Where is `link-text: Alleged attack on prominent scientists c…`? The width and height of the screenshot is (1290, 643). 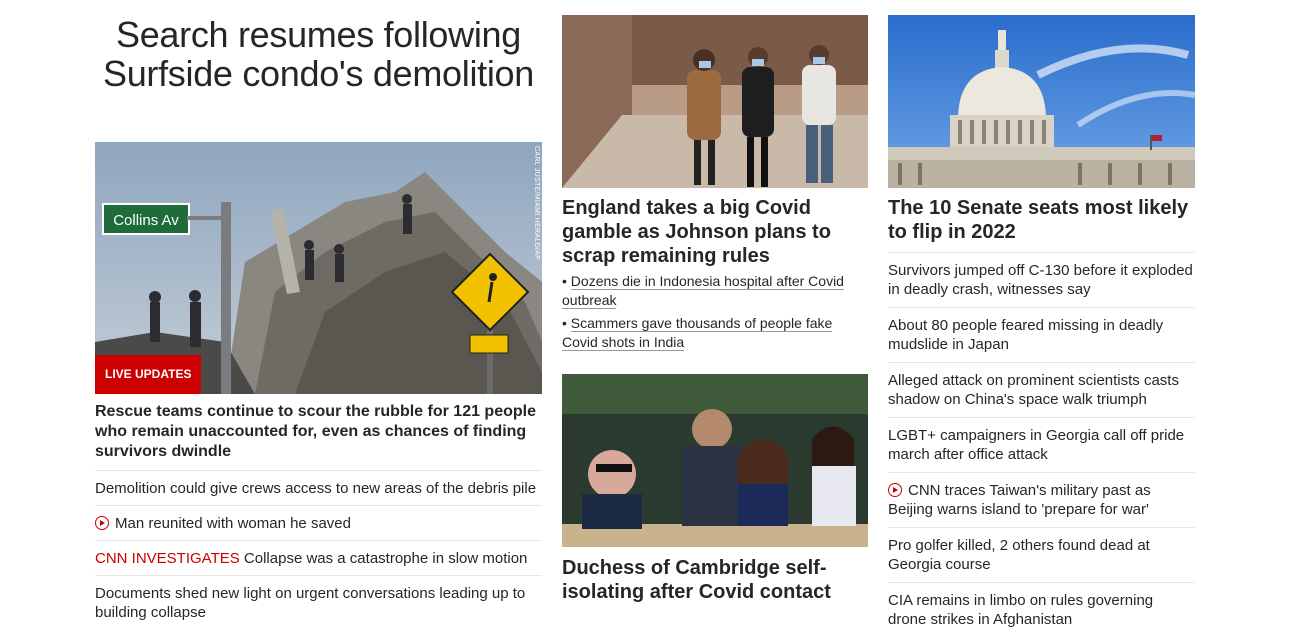
link-text: Alleged attack on prominent scientists c… is located at coordinates (1033, 390).